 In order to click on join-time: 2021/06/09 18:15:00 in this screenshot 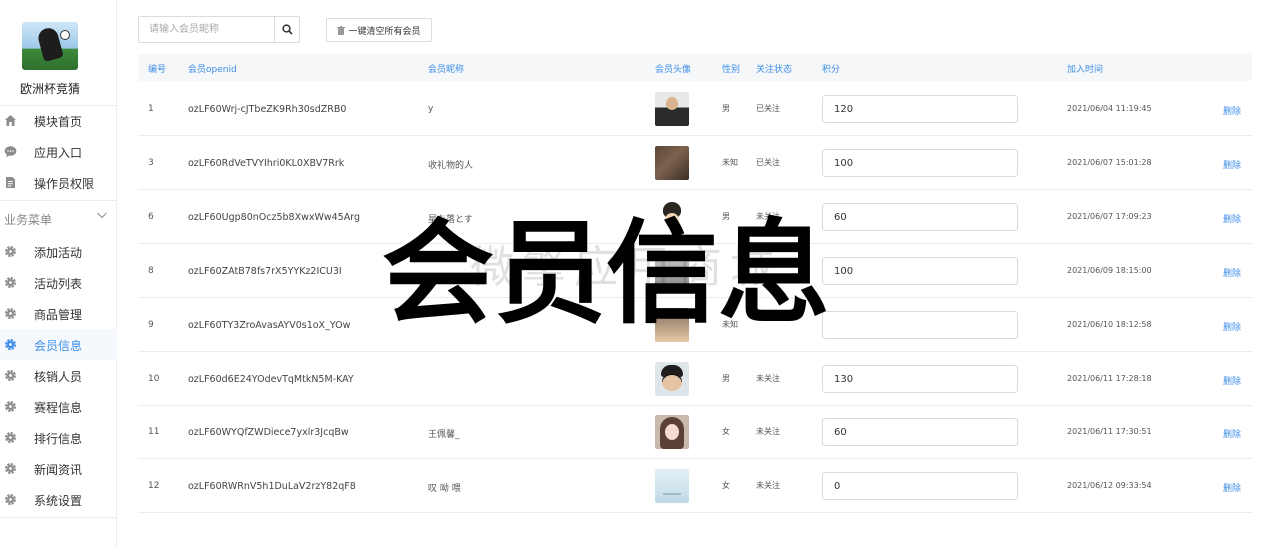, I will do `click(1109, 270)`.